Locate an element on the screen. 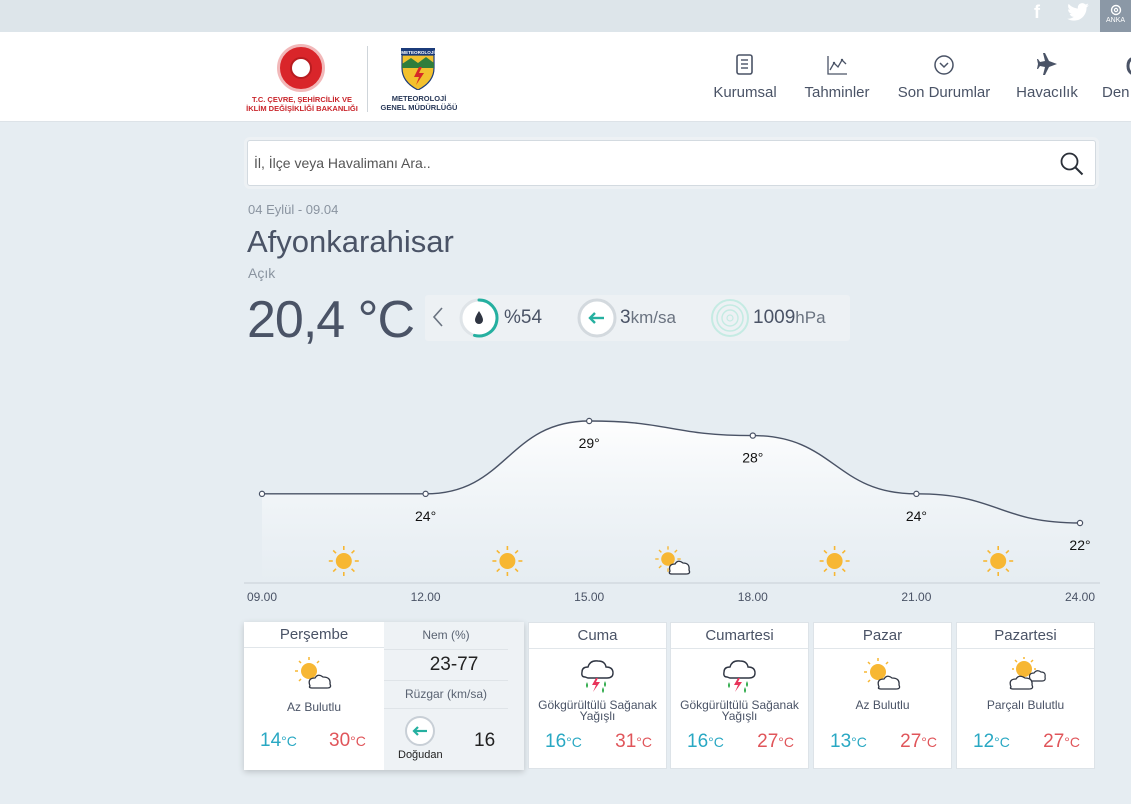  wind-direction: Doğudan is located at coordinates (420, 755).